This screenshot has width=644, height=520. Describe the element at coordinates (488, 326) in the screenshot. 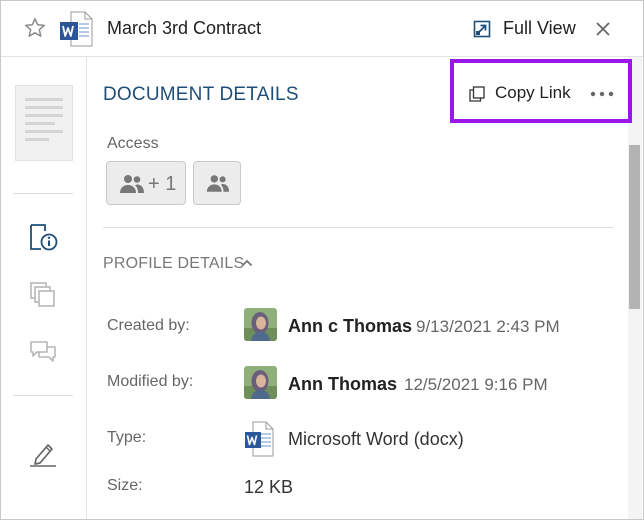

I see `created-timestamp: 9/13/2021 2:43 PM` at that location.